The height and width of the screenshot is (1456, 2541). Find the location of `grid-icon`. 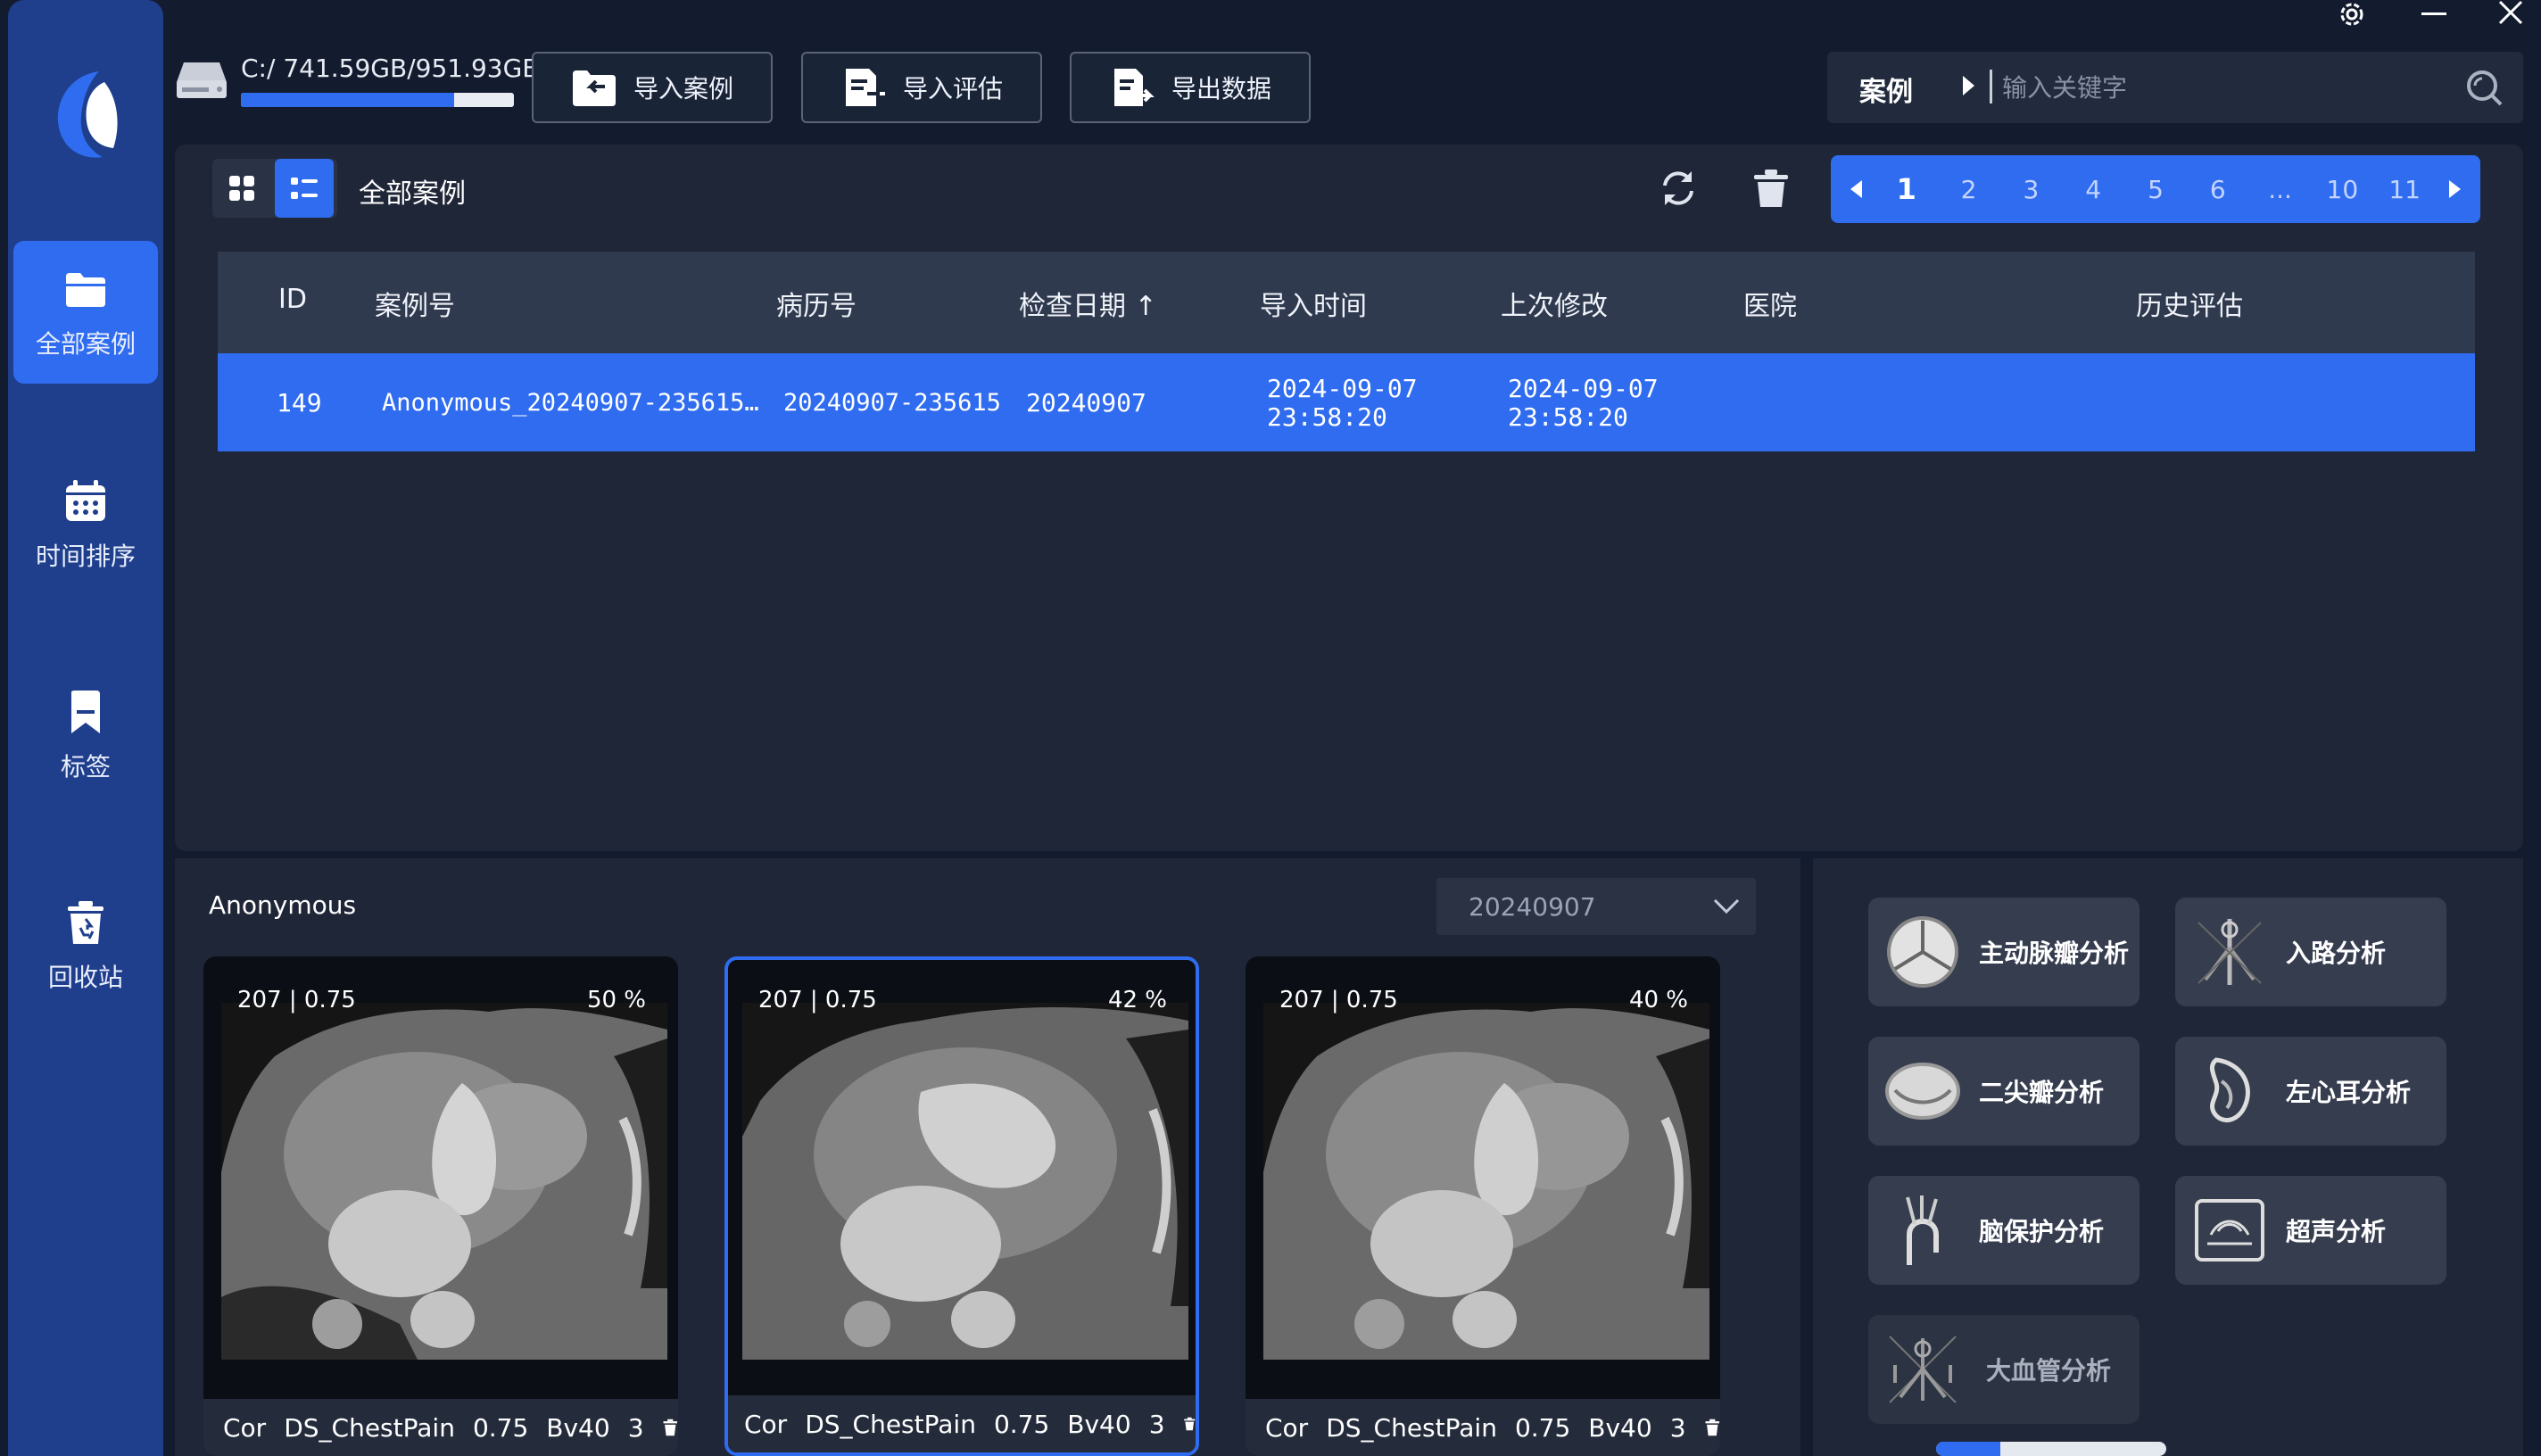

grid-icon is located at coordinates (241, 188).